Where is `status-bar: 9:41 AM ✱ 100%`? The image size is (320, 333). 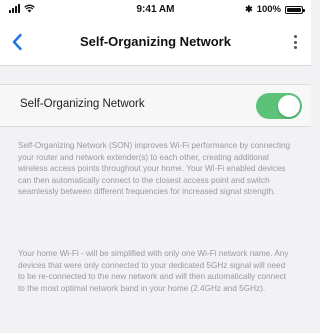 status-bar: 9:41 AM ✱ 100% is located at coordinates (155, 10).